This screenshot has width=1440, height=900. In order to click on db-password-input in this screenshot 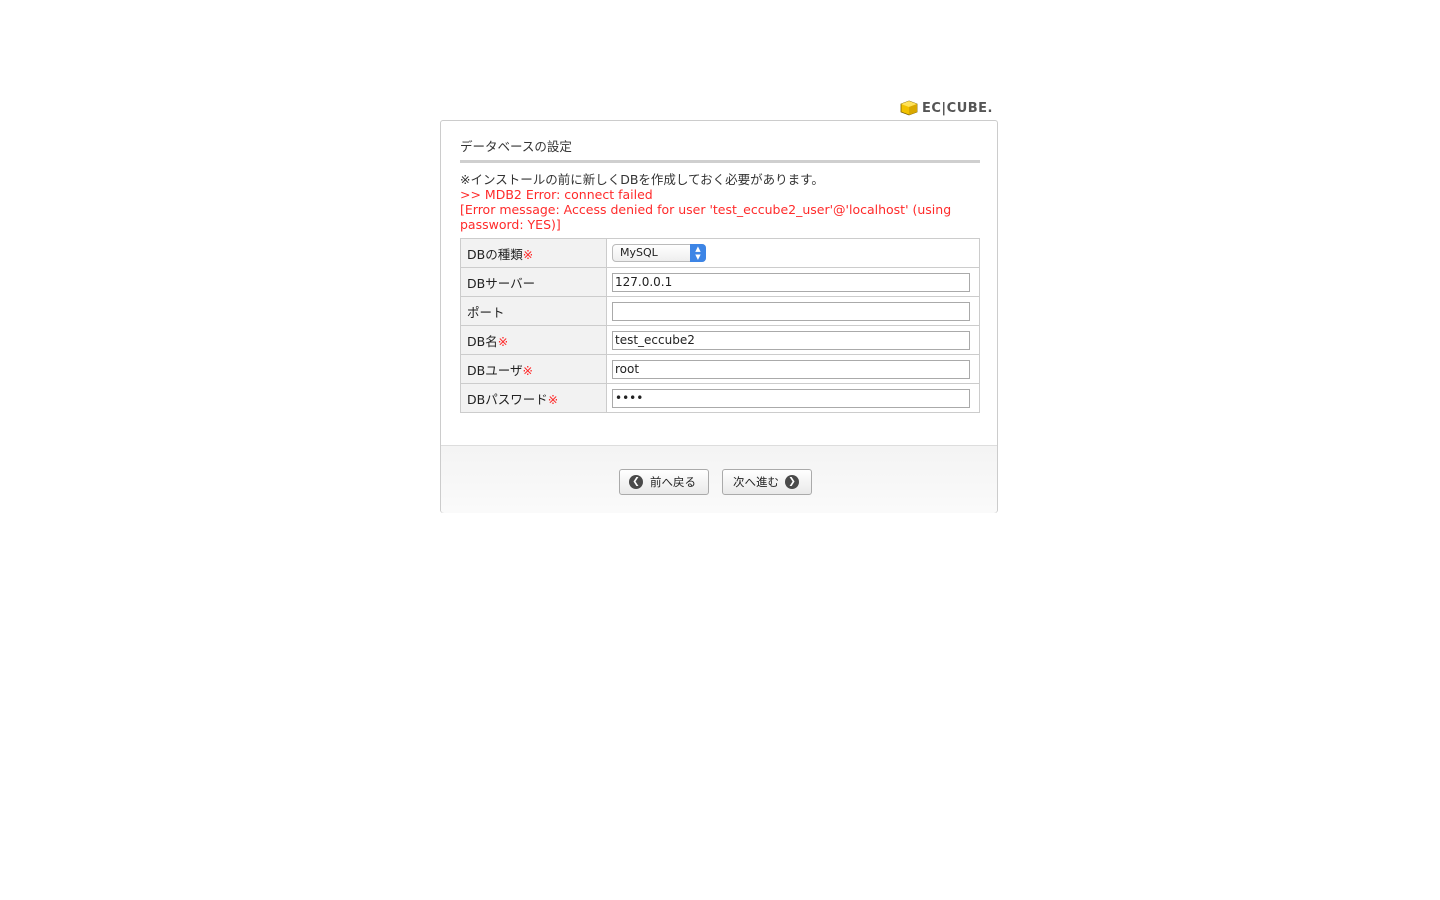, I will do `click(791, 398)`.